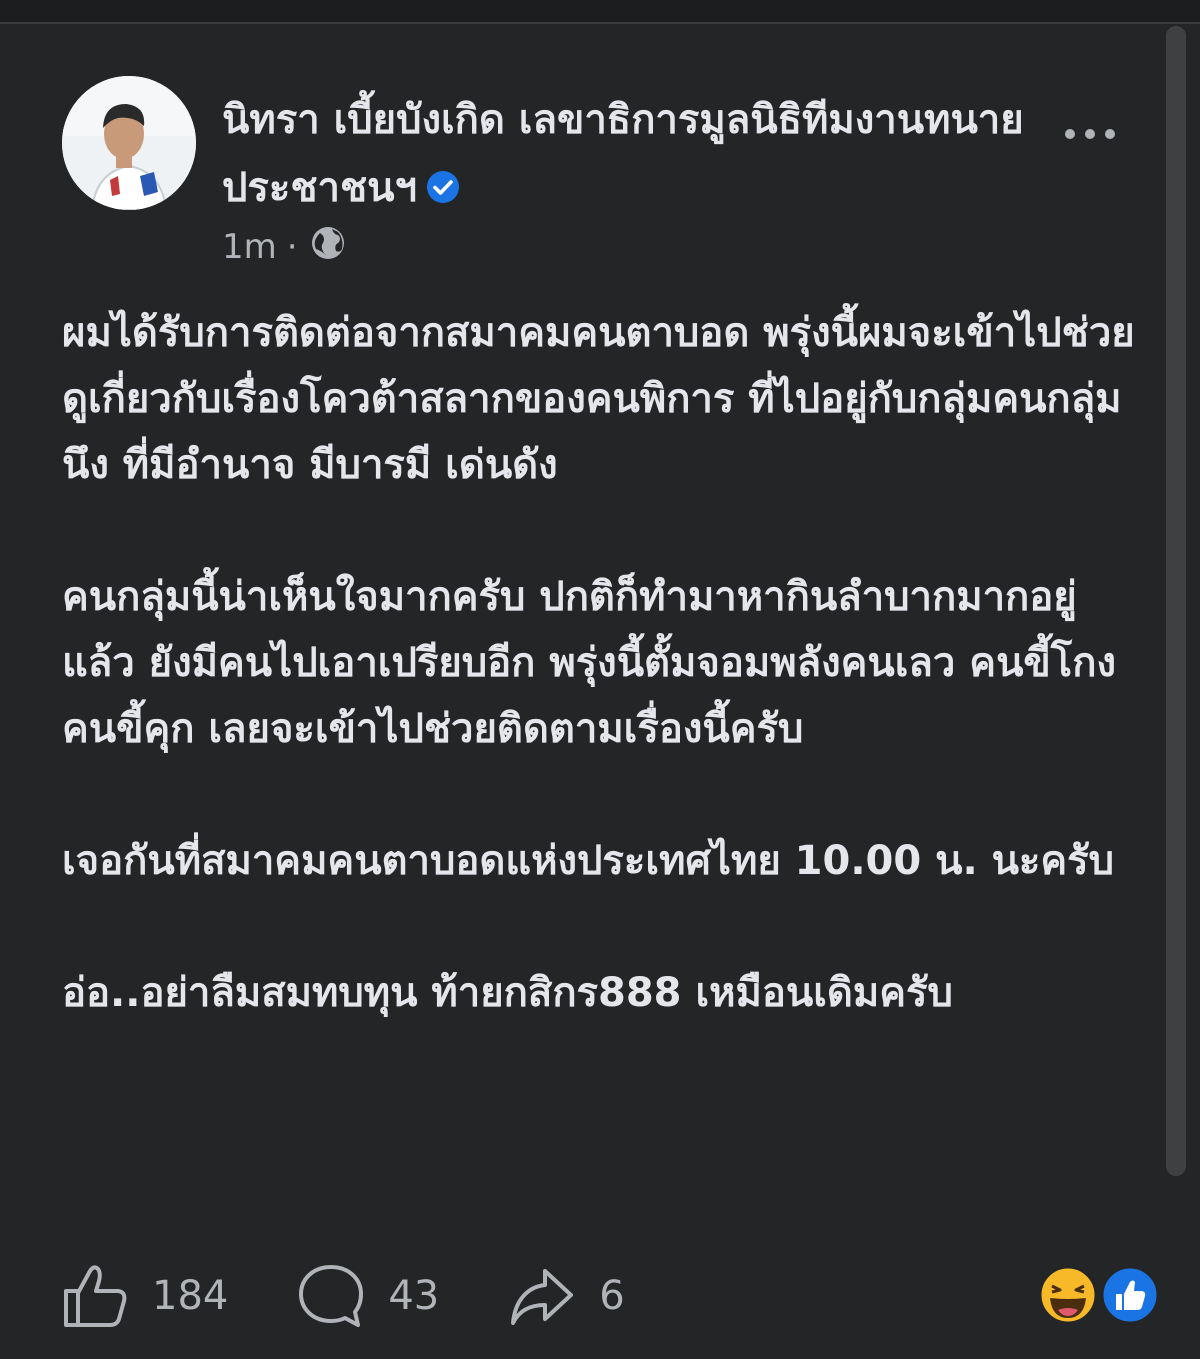 Image resolution: width=1200 pixels, height=1359 pixels. What do you see at coordinates (328, 247) in the screenshot?
I see `globe-icon` at bounding box center [328, 247].